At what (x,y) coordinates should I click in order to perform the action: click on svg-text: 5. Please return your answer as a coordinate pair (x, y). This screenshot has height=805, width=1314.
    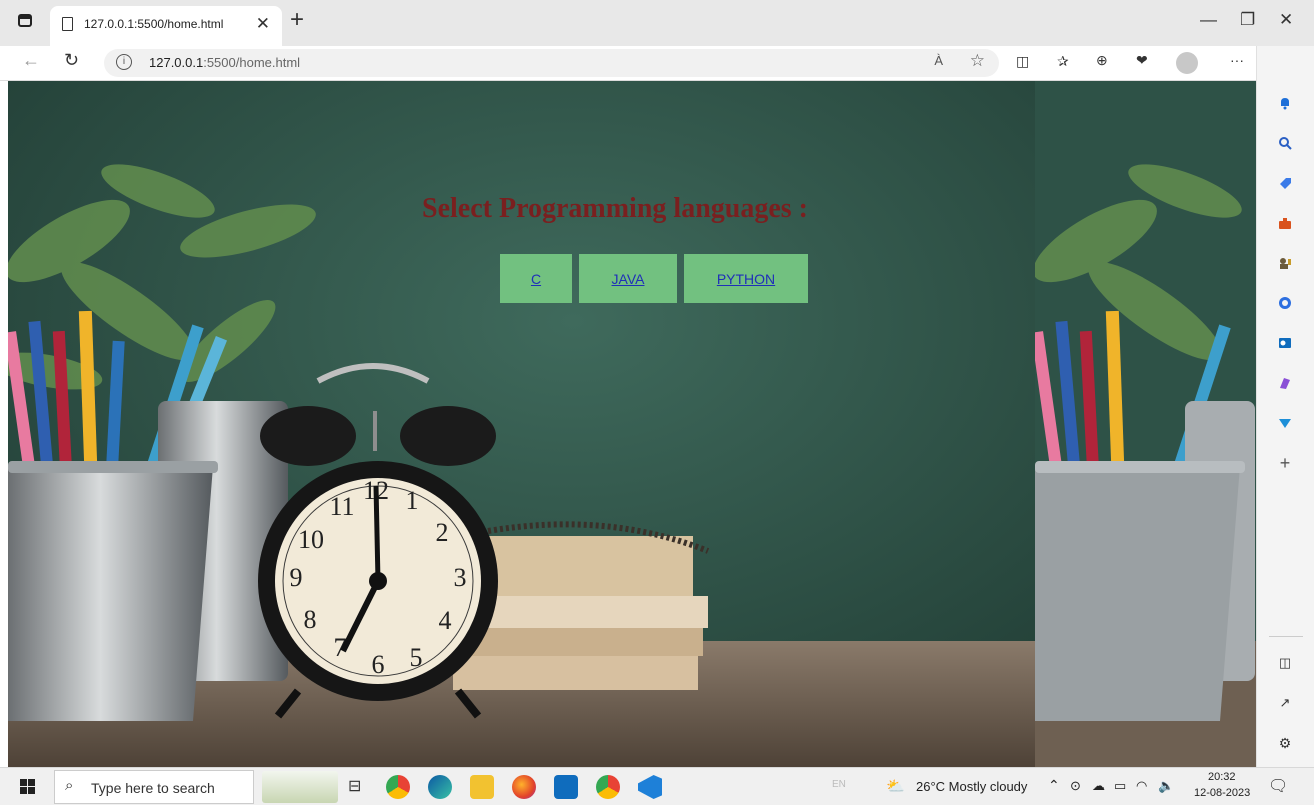
    Looking at the image, I should click on (416, 657).